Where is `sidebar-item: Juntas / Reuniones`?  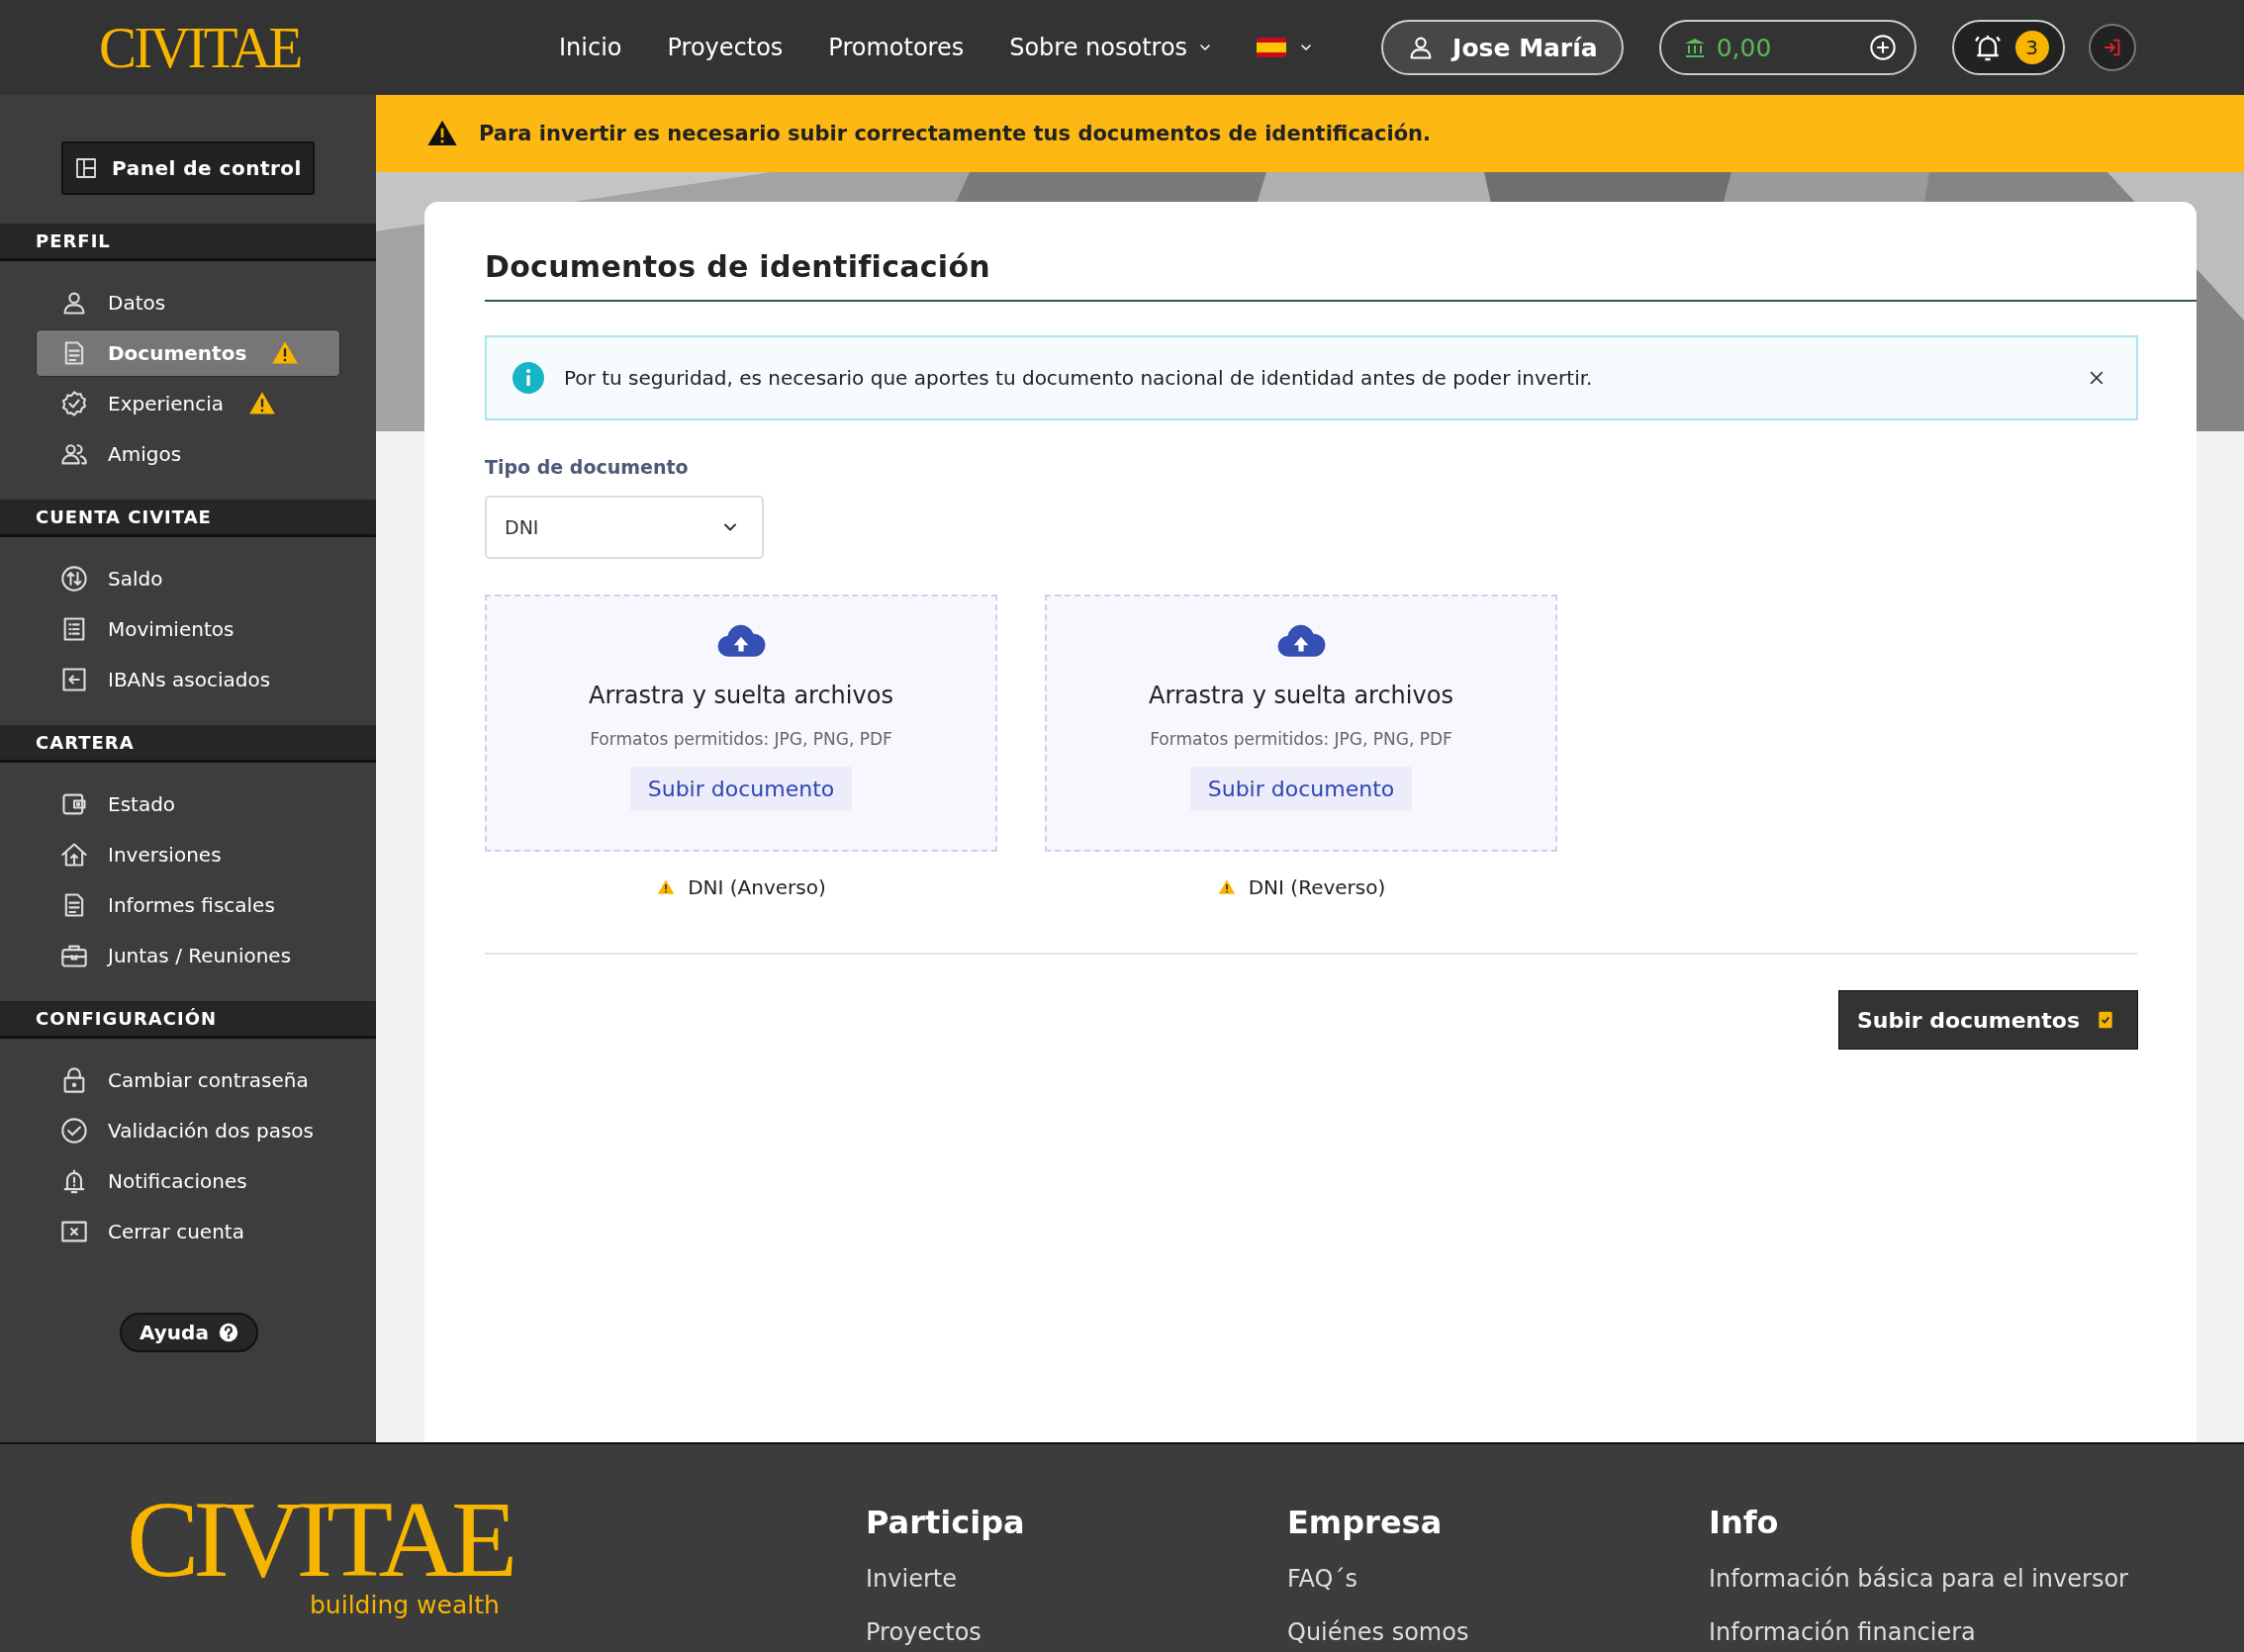
sidebar-item: Juntas / Reuniones is located at coordinates (188, 956).